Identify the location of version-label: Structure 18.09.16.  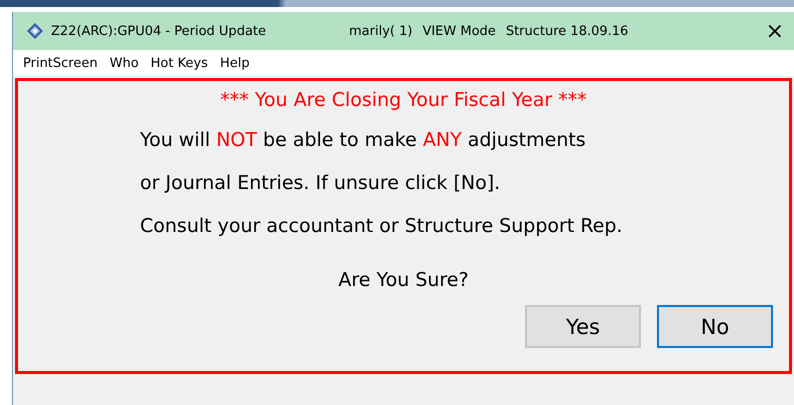
(568, 31).